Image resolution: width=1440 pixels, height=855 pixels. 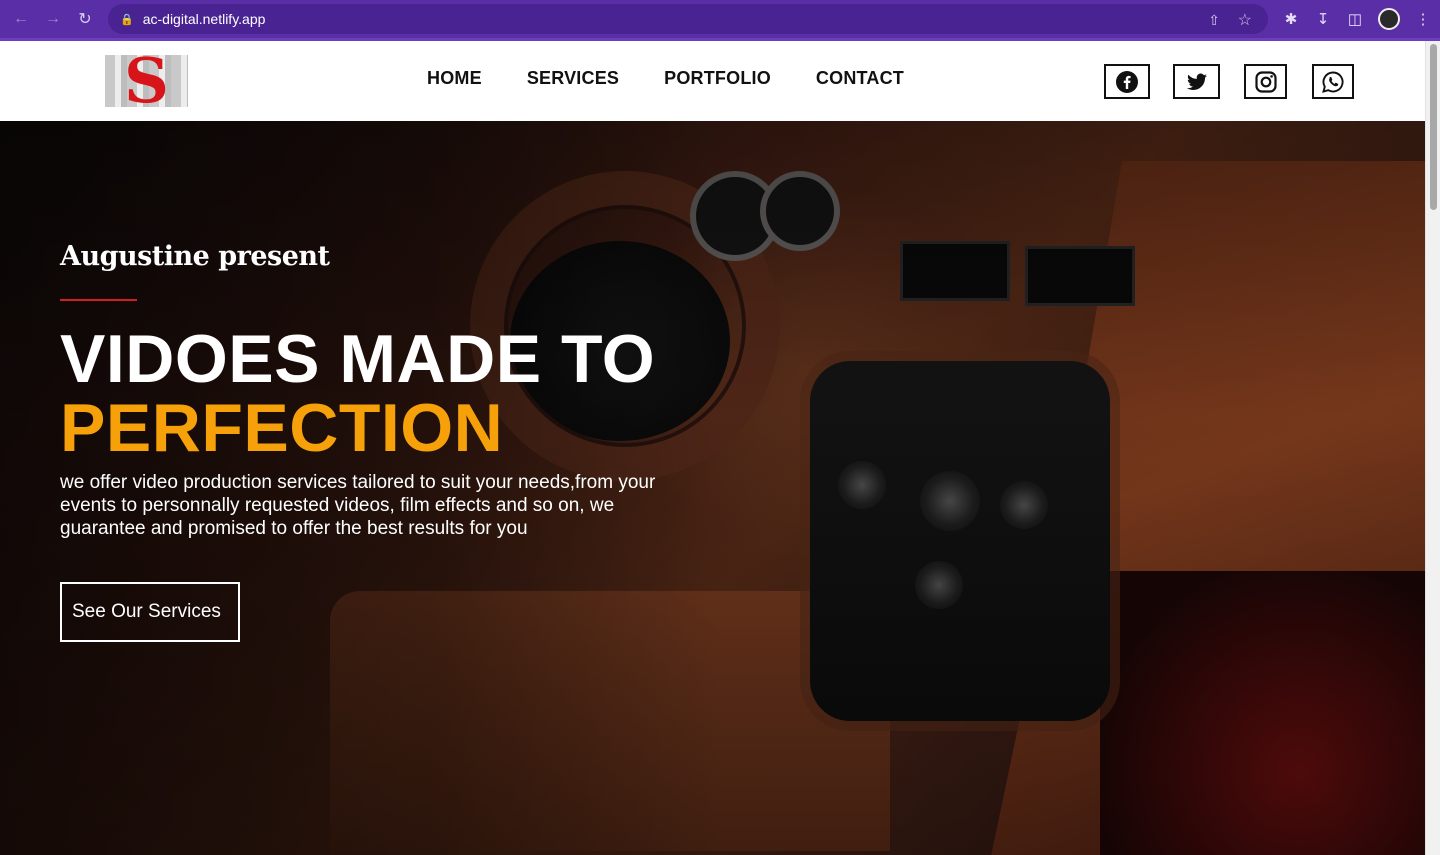 I want to click on nav-home: HOME, so click(x=454, y=78).